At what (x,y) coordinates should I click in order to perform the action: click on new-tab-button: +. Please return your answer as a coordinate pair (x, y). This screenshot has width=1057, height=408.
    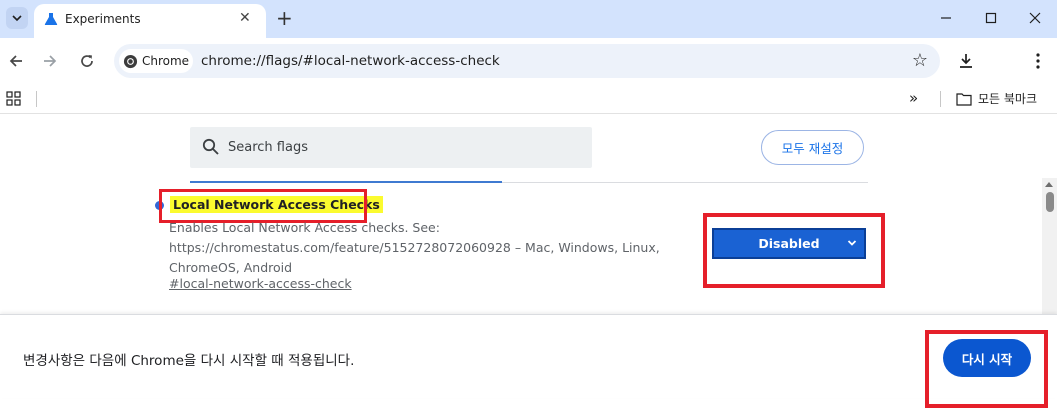
    Looking at the image, I should click on (284, 18).